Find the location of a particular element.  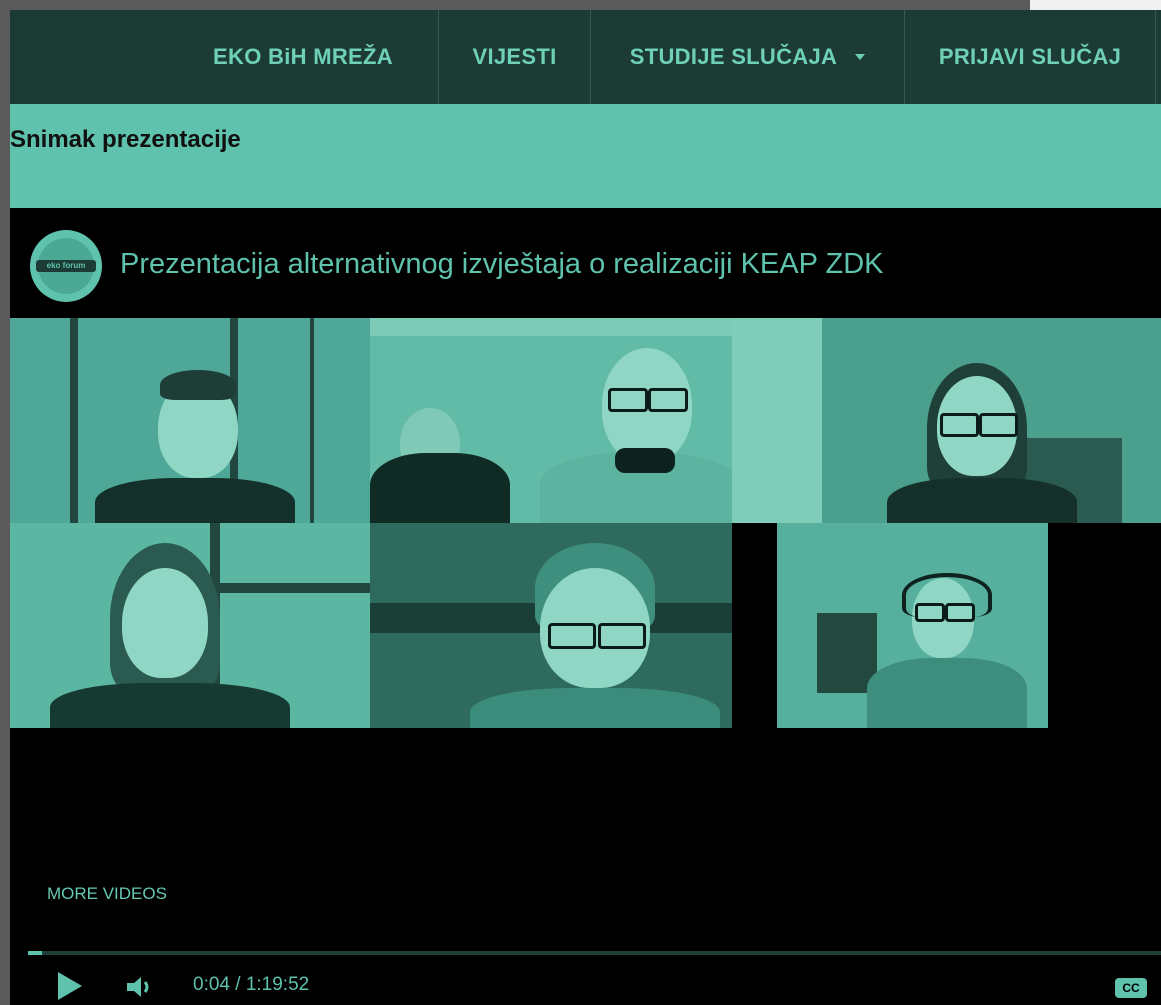

section-title: Snimak prezentacije is located at coordinates (125, 139).